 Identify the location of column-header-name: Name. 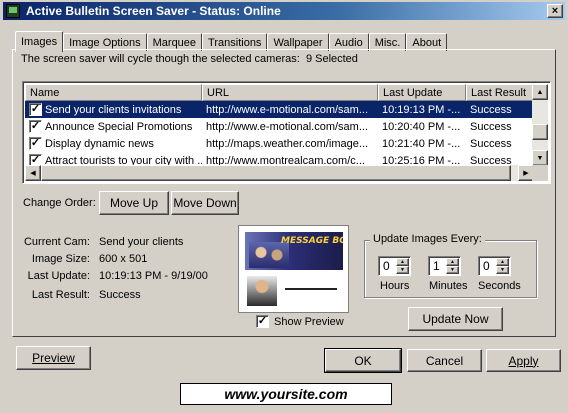
(113, 92).